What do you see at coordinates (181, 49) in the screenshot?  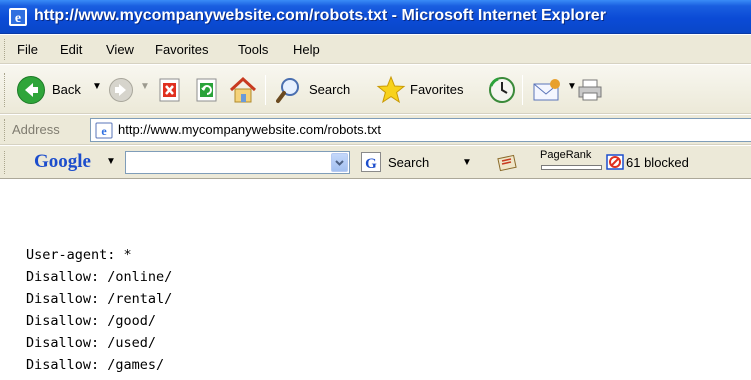 I see `menu-favorites: Favorites` at bounding box center [181, 49].